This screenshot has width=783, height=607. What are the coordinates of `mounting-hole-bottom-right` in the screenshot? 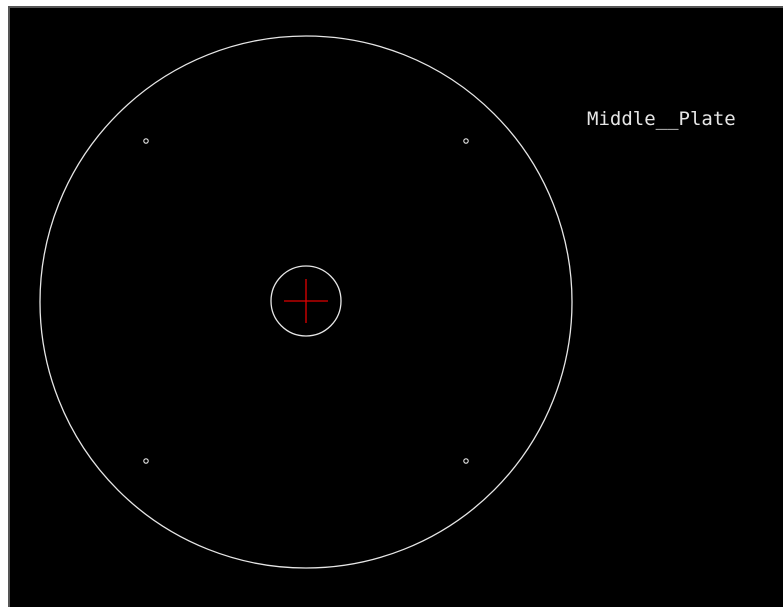 It's located at (466, 461).